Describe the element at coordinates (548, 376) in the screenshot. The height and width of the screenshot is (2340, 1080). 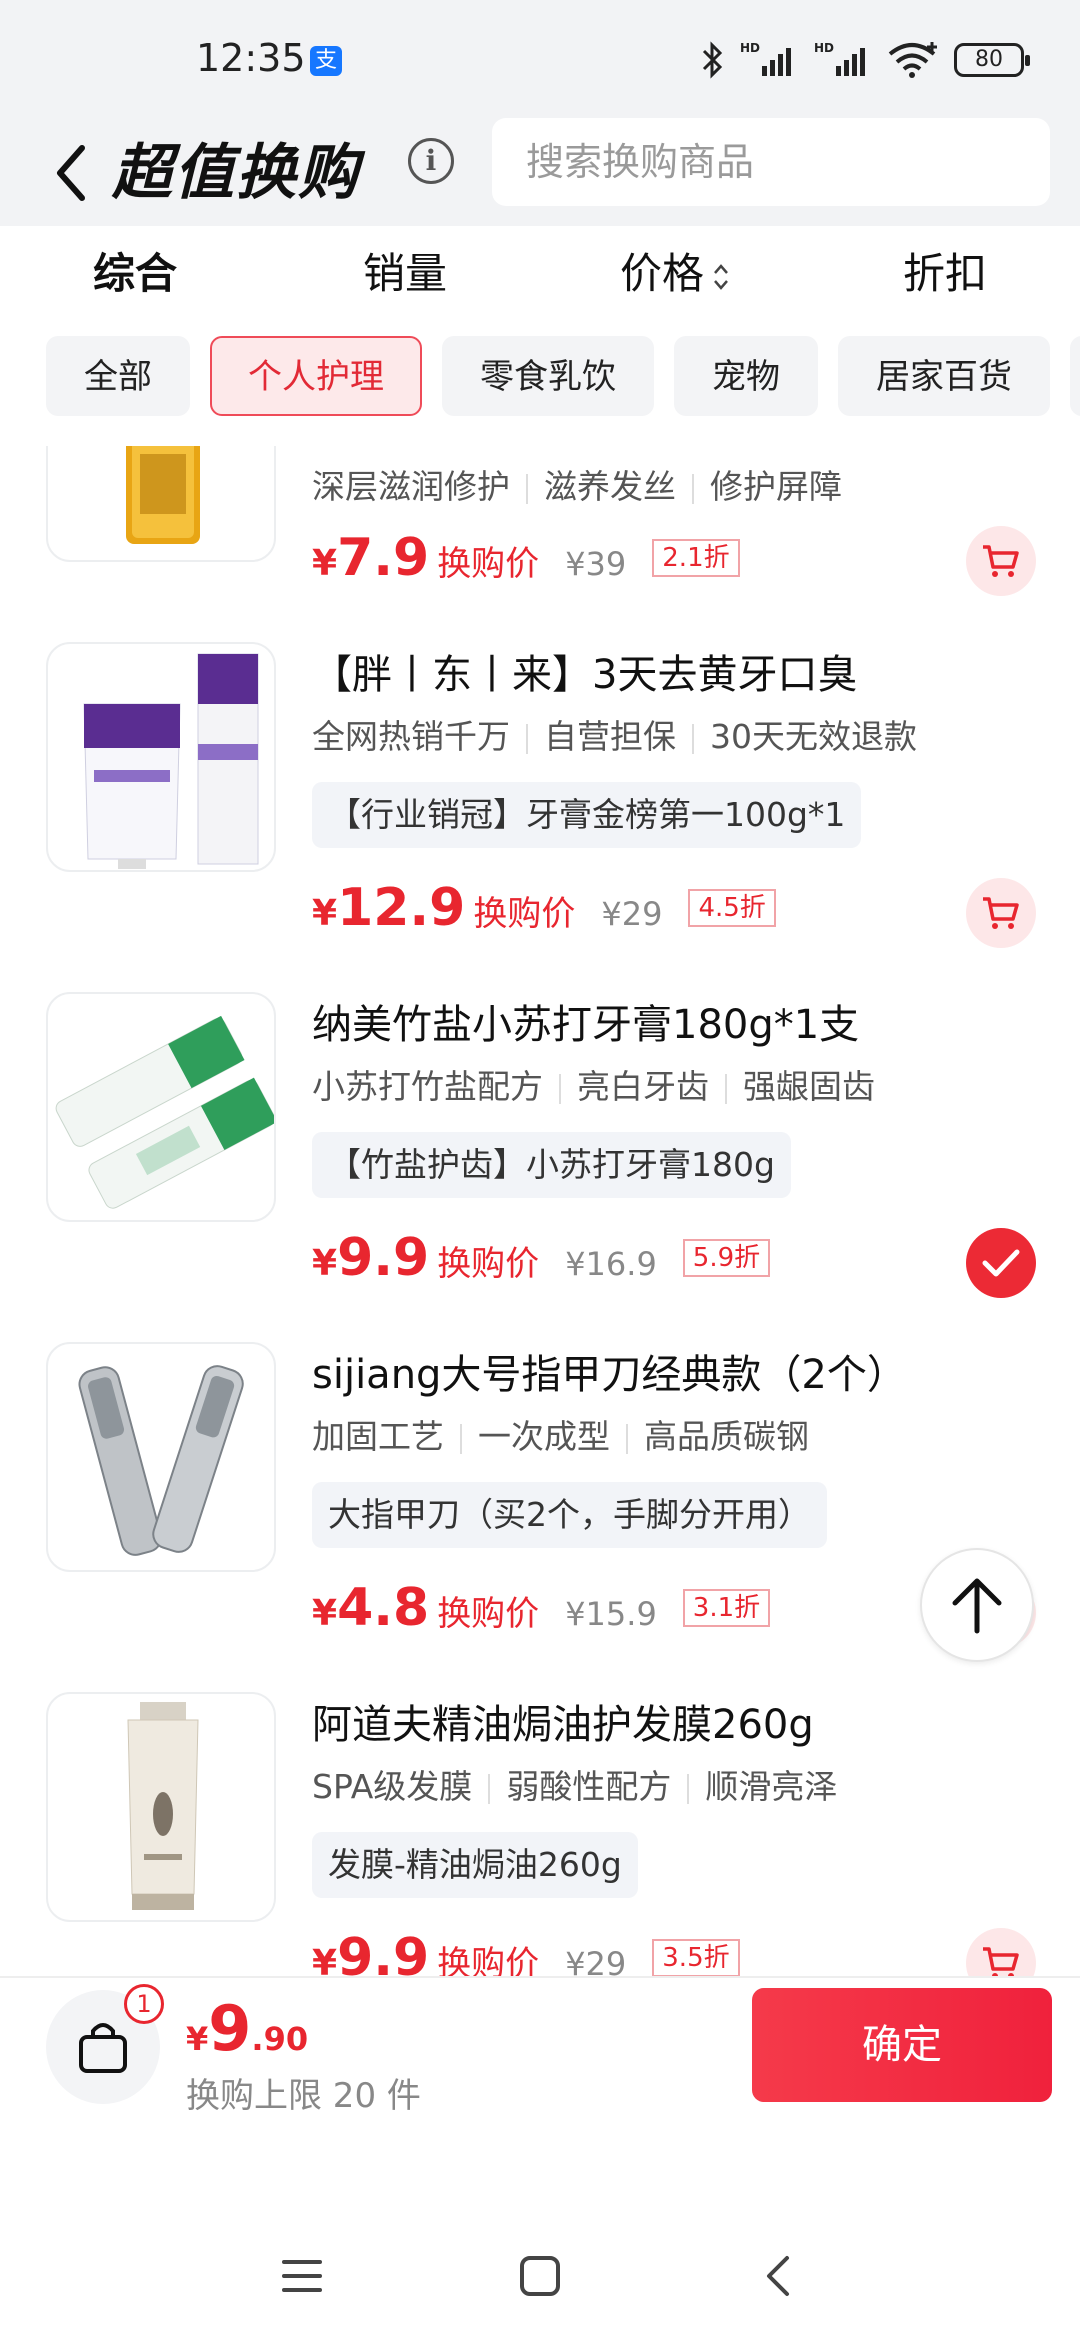
I see `category-chip-snacks: 零食乳饮` at that location.